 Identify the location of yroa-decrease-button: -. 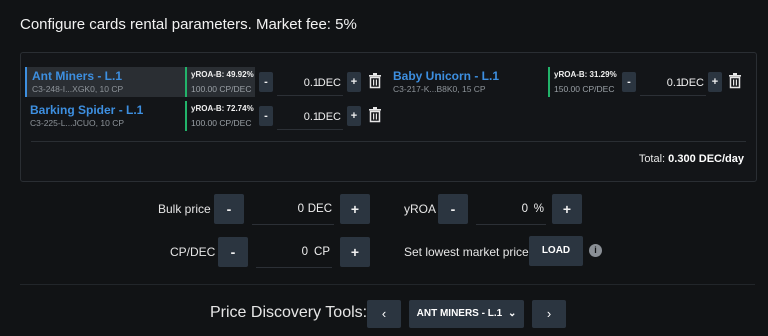
(453, 209).